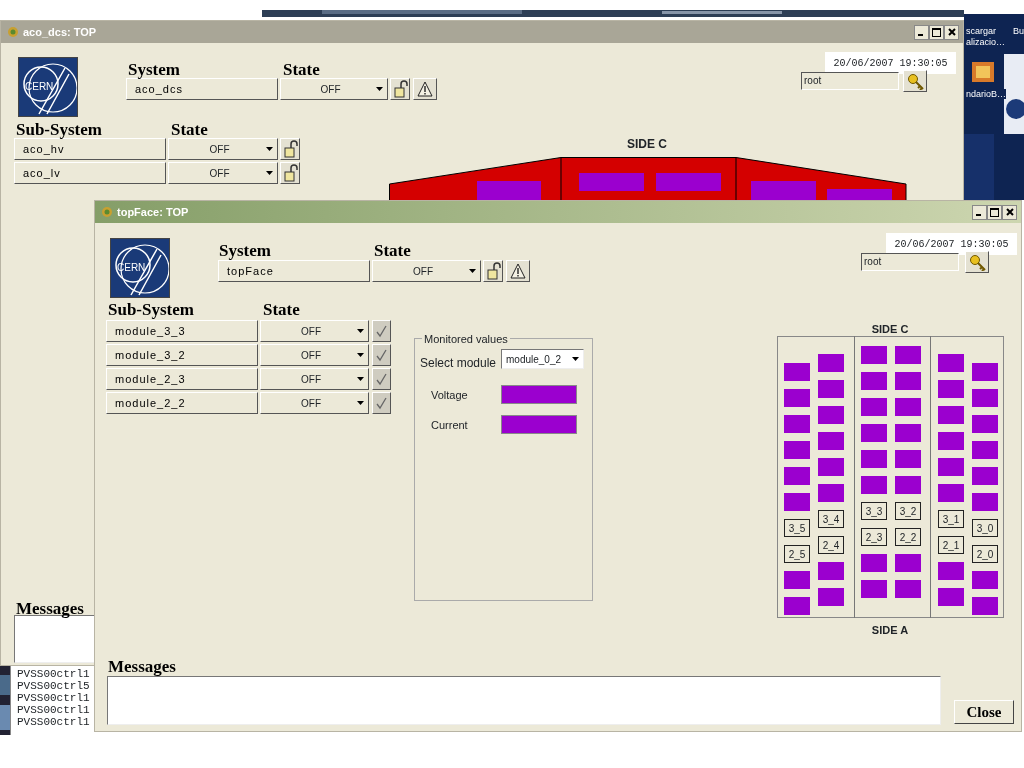  I want to click on window-title: topFace: TOP, so click(153, 212).